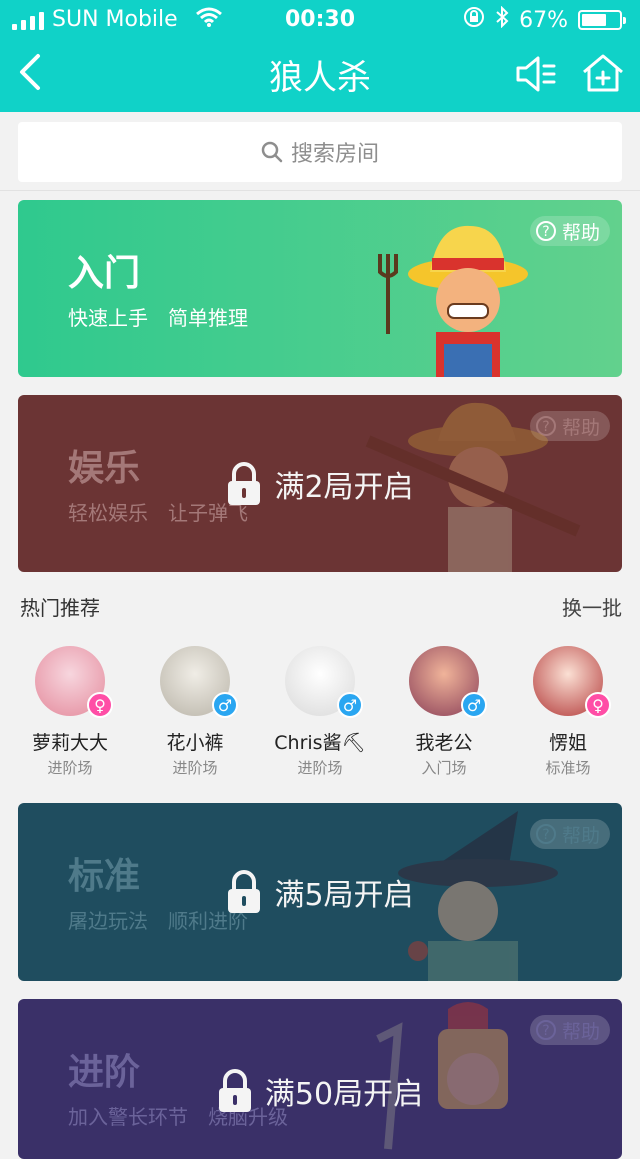 Image resolution: width=640 pixels, height=1159 pixels. What do you see at coordinates (569, 231) in the screenshot?
I see `help-button: ? 帮助` at bounding box center [569, 231].